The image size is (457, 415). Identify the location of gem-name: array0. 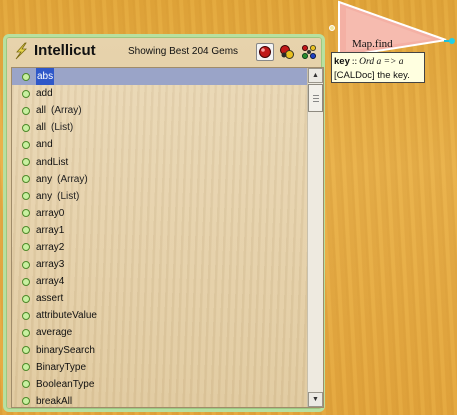
(50, 213).